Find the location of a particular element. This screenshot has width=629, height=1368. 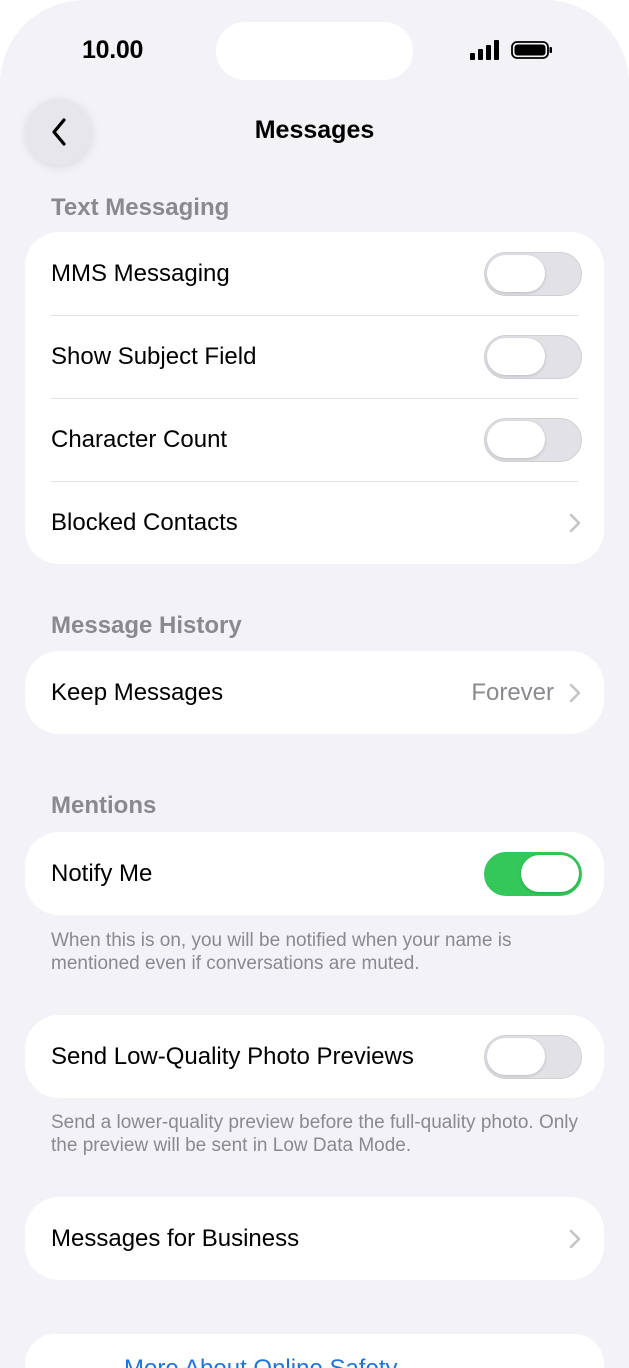

low-quality-previews-row: Send Low-Quality Photo Previews is located at coordinates (314, 1056).